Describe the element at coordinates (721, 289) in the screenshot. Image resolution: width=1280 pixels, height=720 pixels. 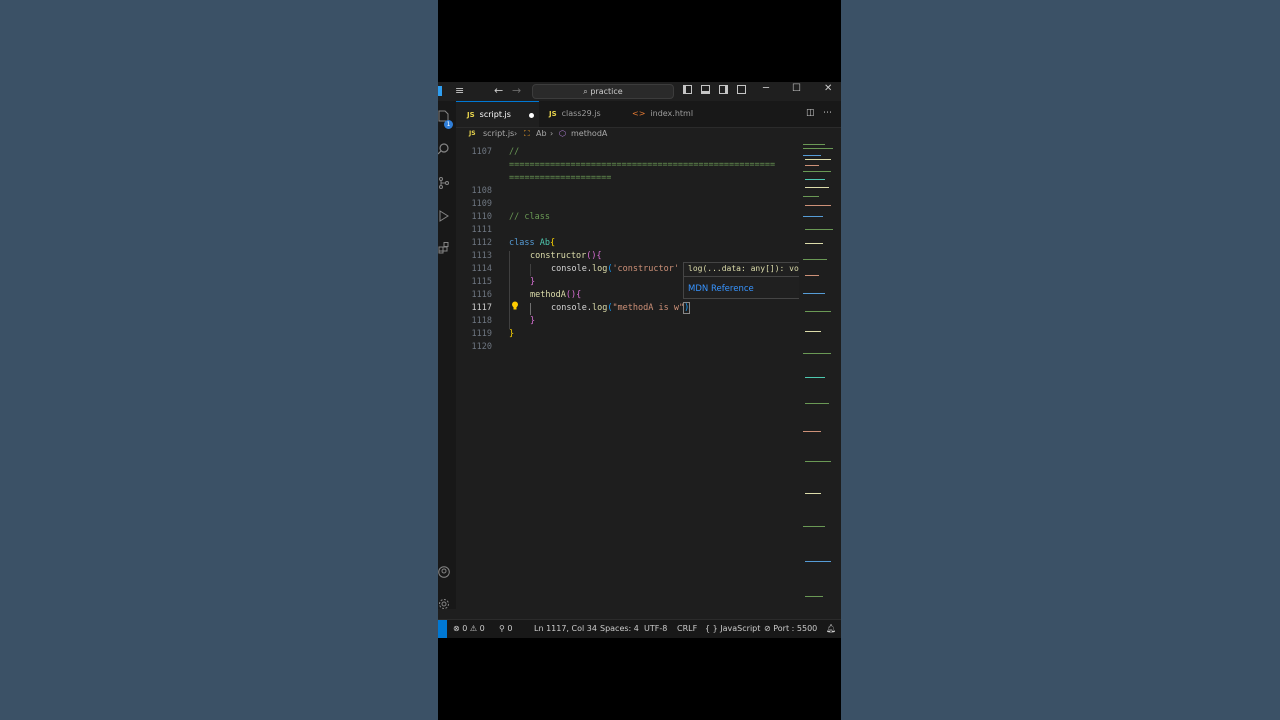
I see `mdn-reference-link: MDN Reference` at that location.